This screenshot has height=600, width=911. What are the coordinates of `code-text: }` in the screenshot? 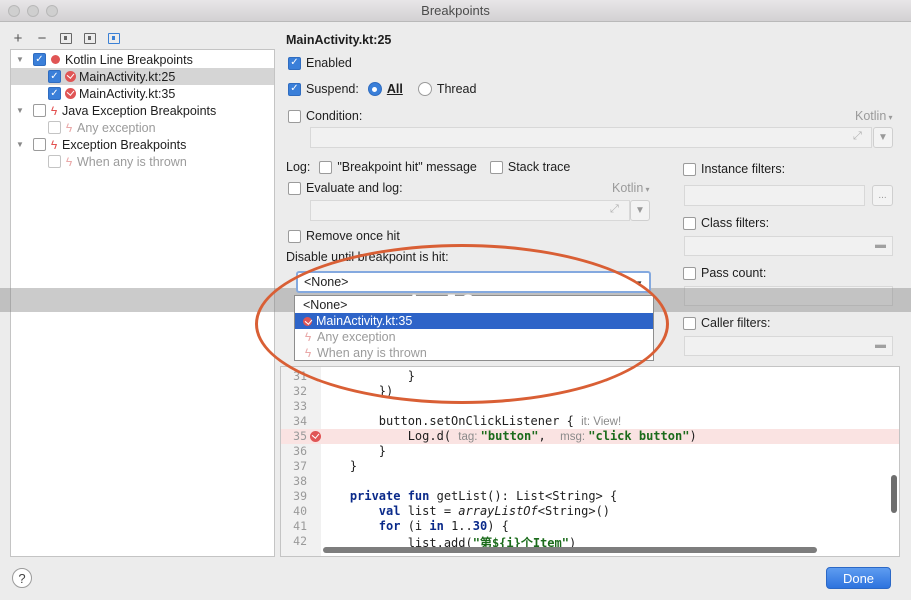 It's located at (339, 466).